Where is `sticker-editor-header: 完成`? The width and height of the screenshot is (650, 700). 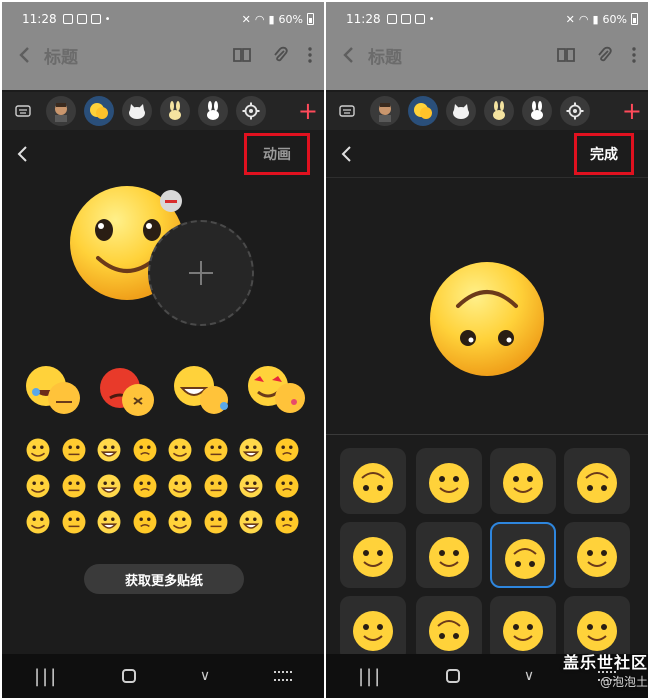 sticker-editor-header: 完成 is located at coordinates (487, 154).